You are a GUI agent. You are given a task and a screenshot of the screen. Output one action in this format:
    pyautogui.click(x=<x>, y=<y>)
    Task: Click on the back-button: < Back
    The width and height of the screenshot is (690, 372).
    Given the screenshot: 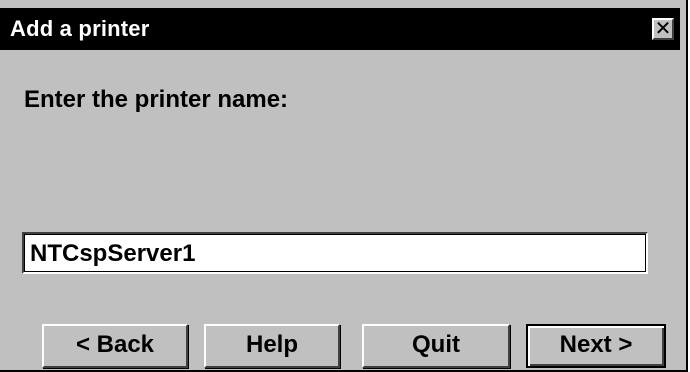 What is the action you would take?
    pyautogui.click(x=115, y=346)
    